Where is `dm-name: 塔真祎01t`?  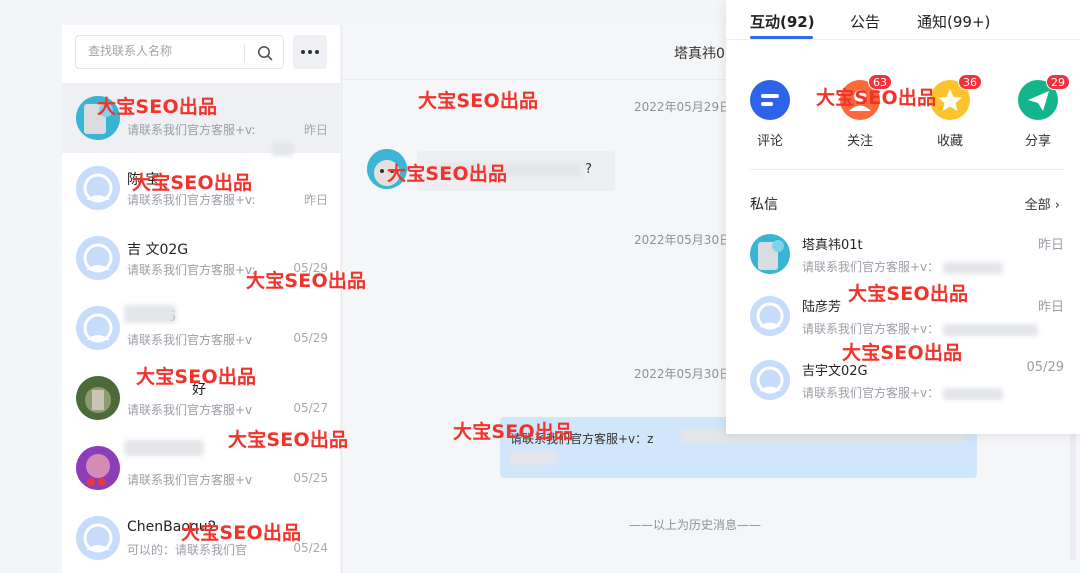
dm-name: 塔真祎01t is located at coordinates (832, 245).